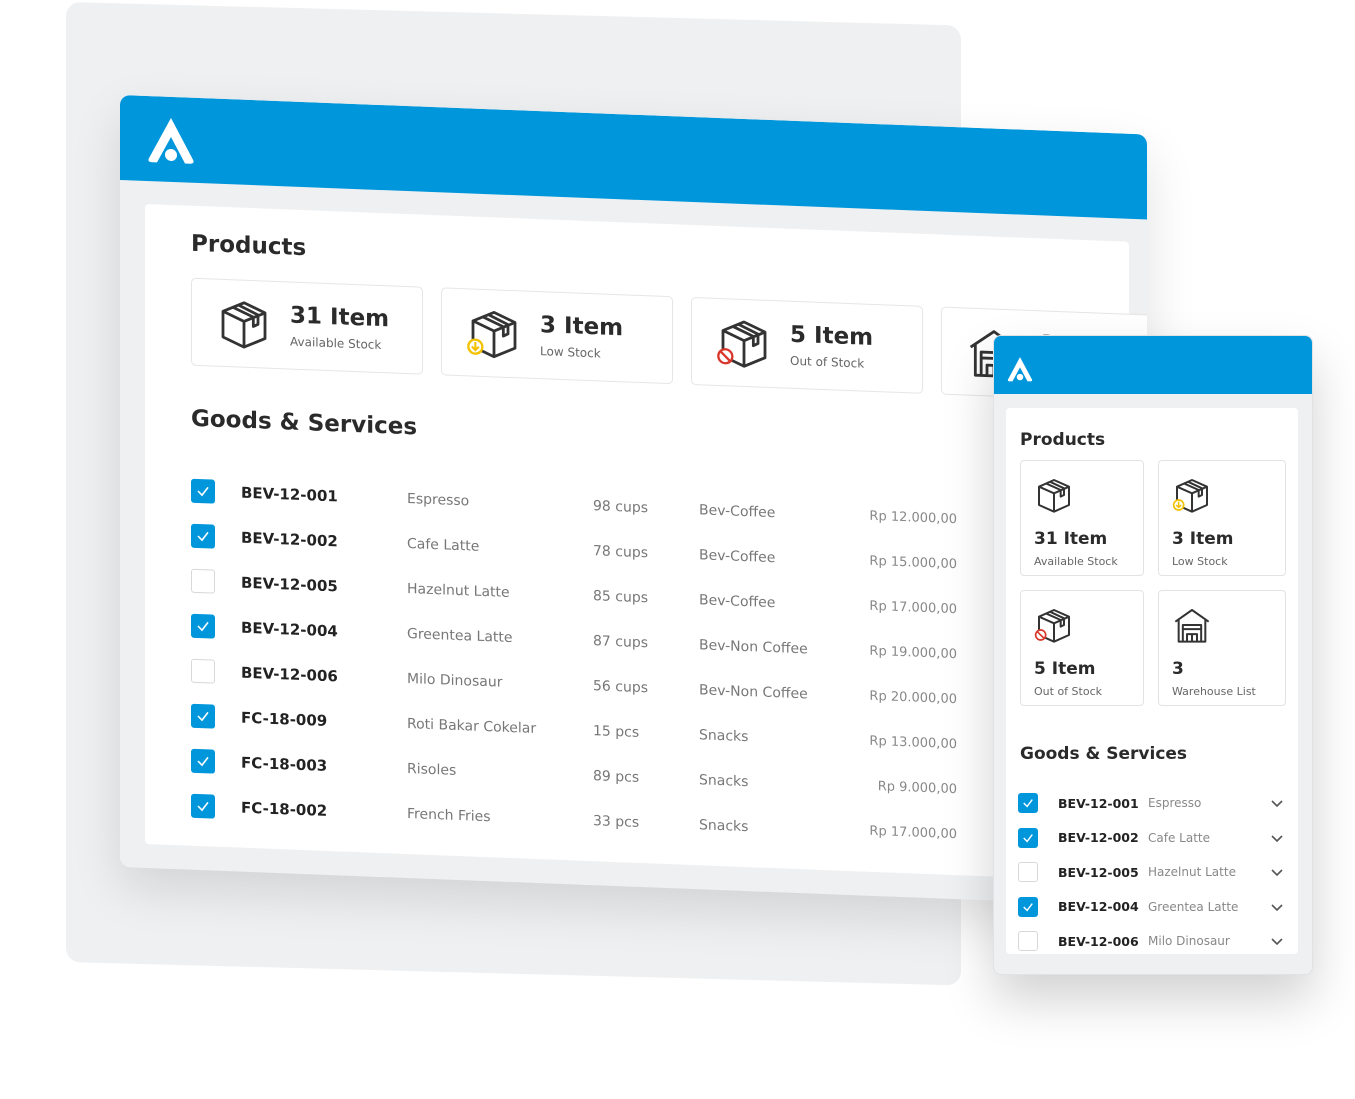  Describe the element at coordinates (621, 506) in the screenshot. I see `cell-qty: 98 cups` at that location.